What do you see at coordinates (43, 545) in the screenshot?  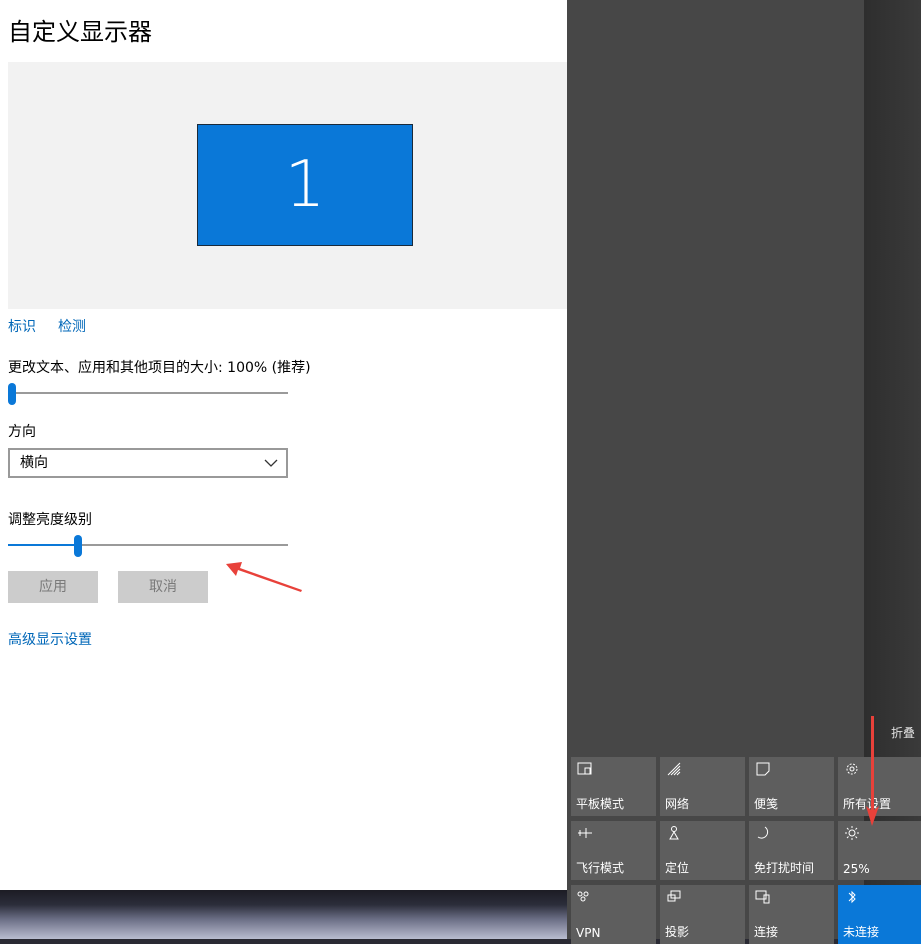 I see `brightness-slider-fill` at bounding box center [43, 545].